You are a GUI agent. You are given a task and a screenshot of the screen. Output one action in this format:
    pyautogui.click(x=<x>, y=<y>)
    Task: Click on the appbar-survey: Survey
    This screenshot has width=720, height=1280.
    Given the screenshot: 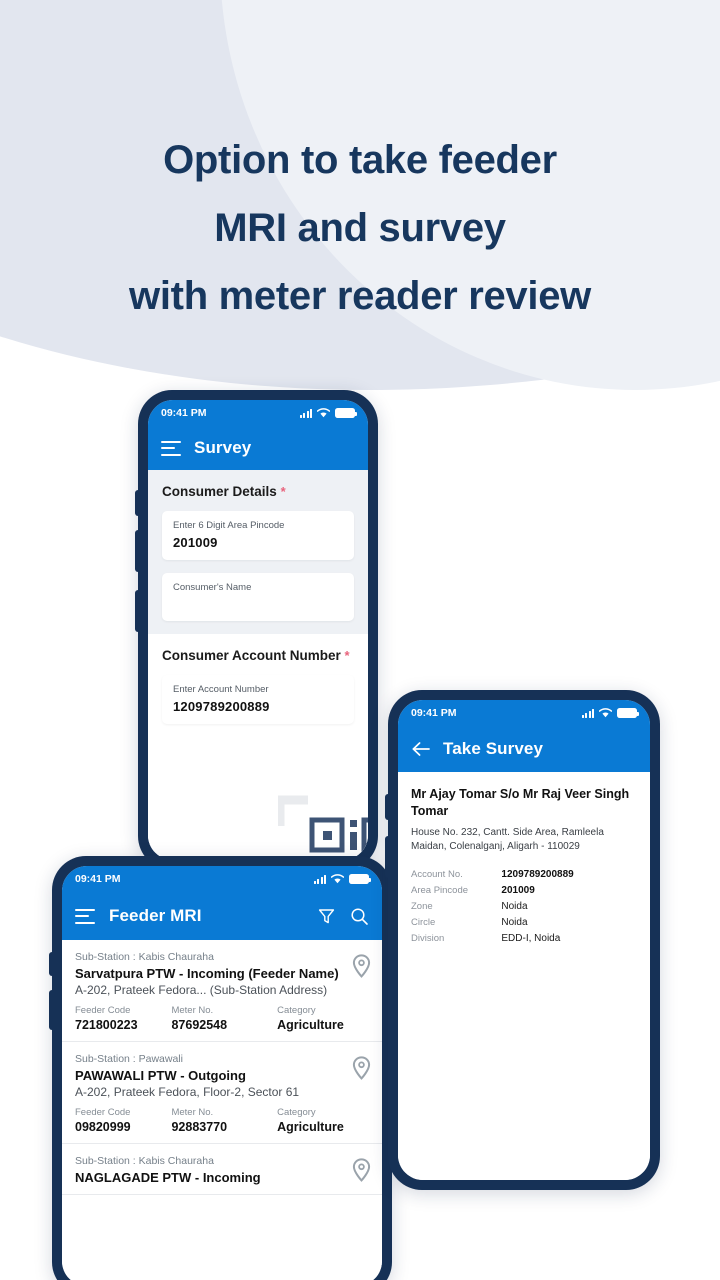 What is the action you would take?
    pyautogui.click(x=258, y=448)
    